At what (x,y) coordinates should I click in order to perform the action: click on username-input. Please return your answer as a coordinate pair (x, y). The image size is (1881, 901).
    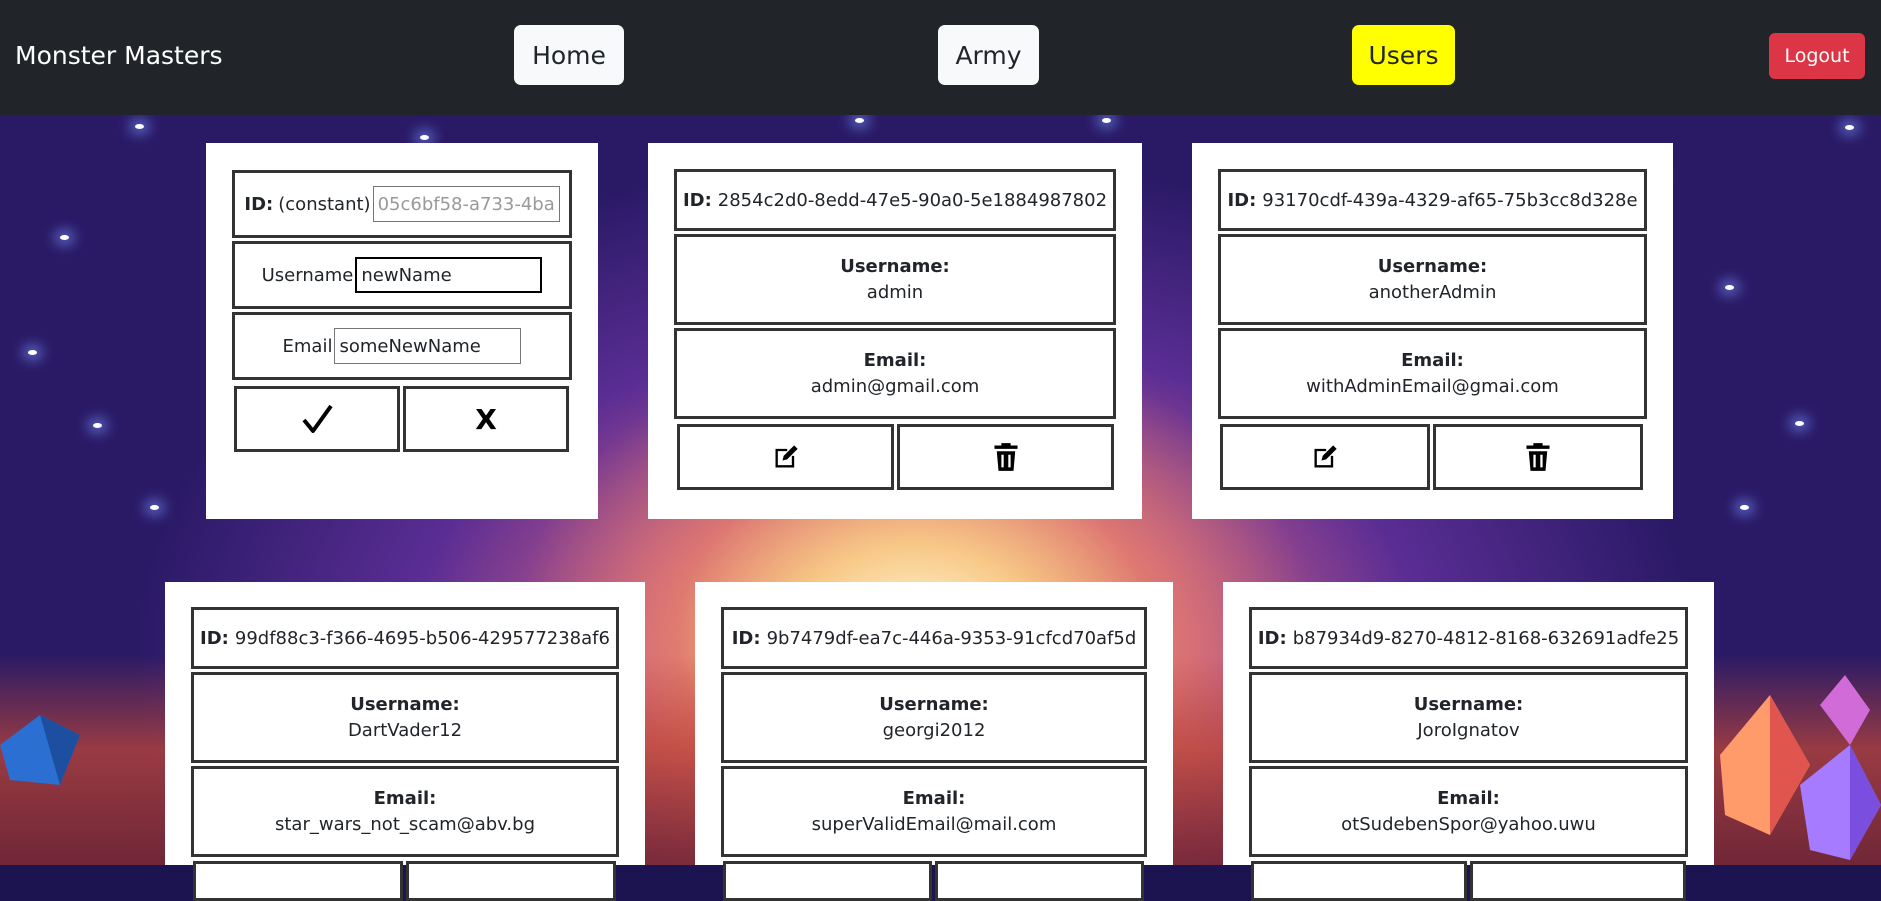
    Looking at the image, I should click on (449, 275).